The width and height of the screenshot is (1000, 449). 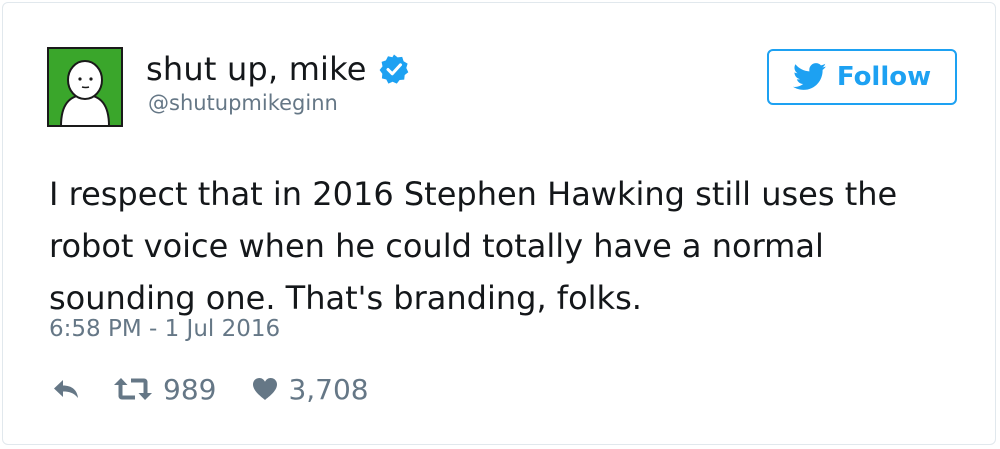 What do you see at coordinates (190, 389) in the screenshot?
I see `retweet-count: 989` at bounding box center [190, 389].